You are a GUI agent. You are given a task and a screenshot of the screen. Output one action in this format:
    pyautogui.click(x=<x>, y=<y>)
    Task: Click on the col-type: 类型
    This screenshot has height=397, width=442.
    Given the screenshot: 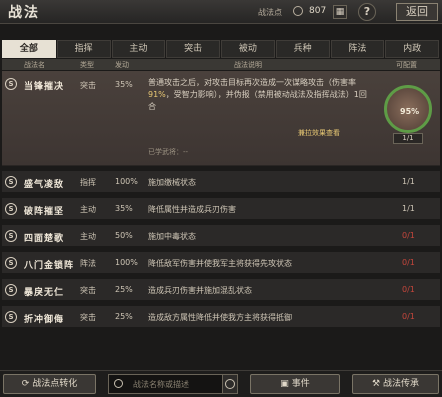 What is the action you would take?
    pyautogui.click(x=87, y=65)
    